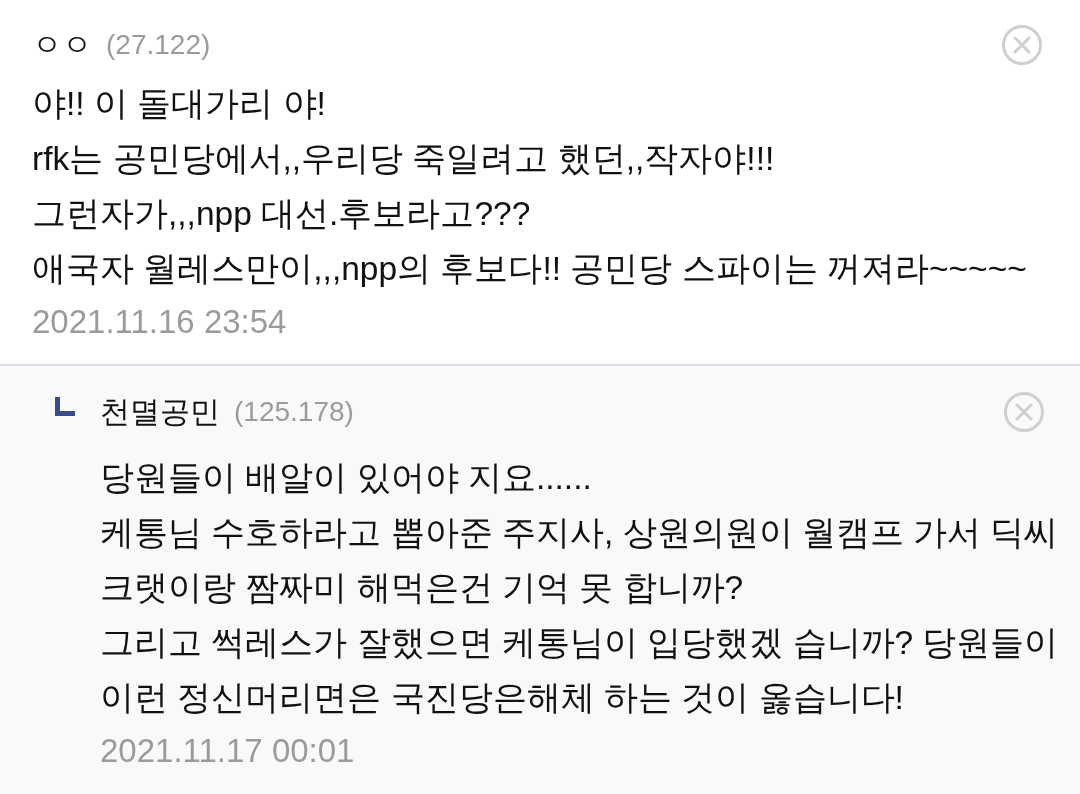 This screenshot has width=1080, height=794. I want to click on comment-text: 야!! 이 돌대가리 야!, so click(179, 104).